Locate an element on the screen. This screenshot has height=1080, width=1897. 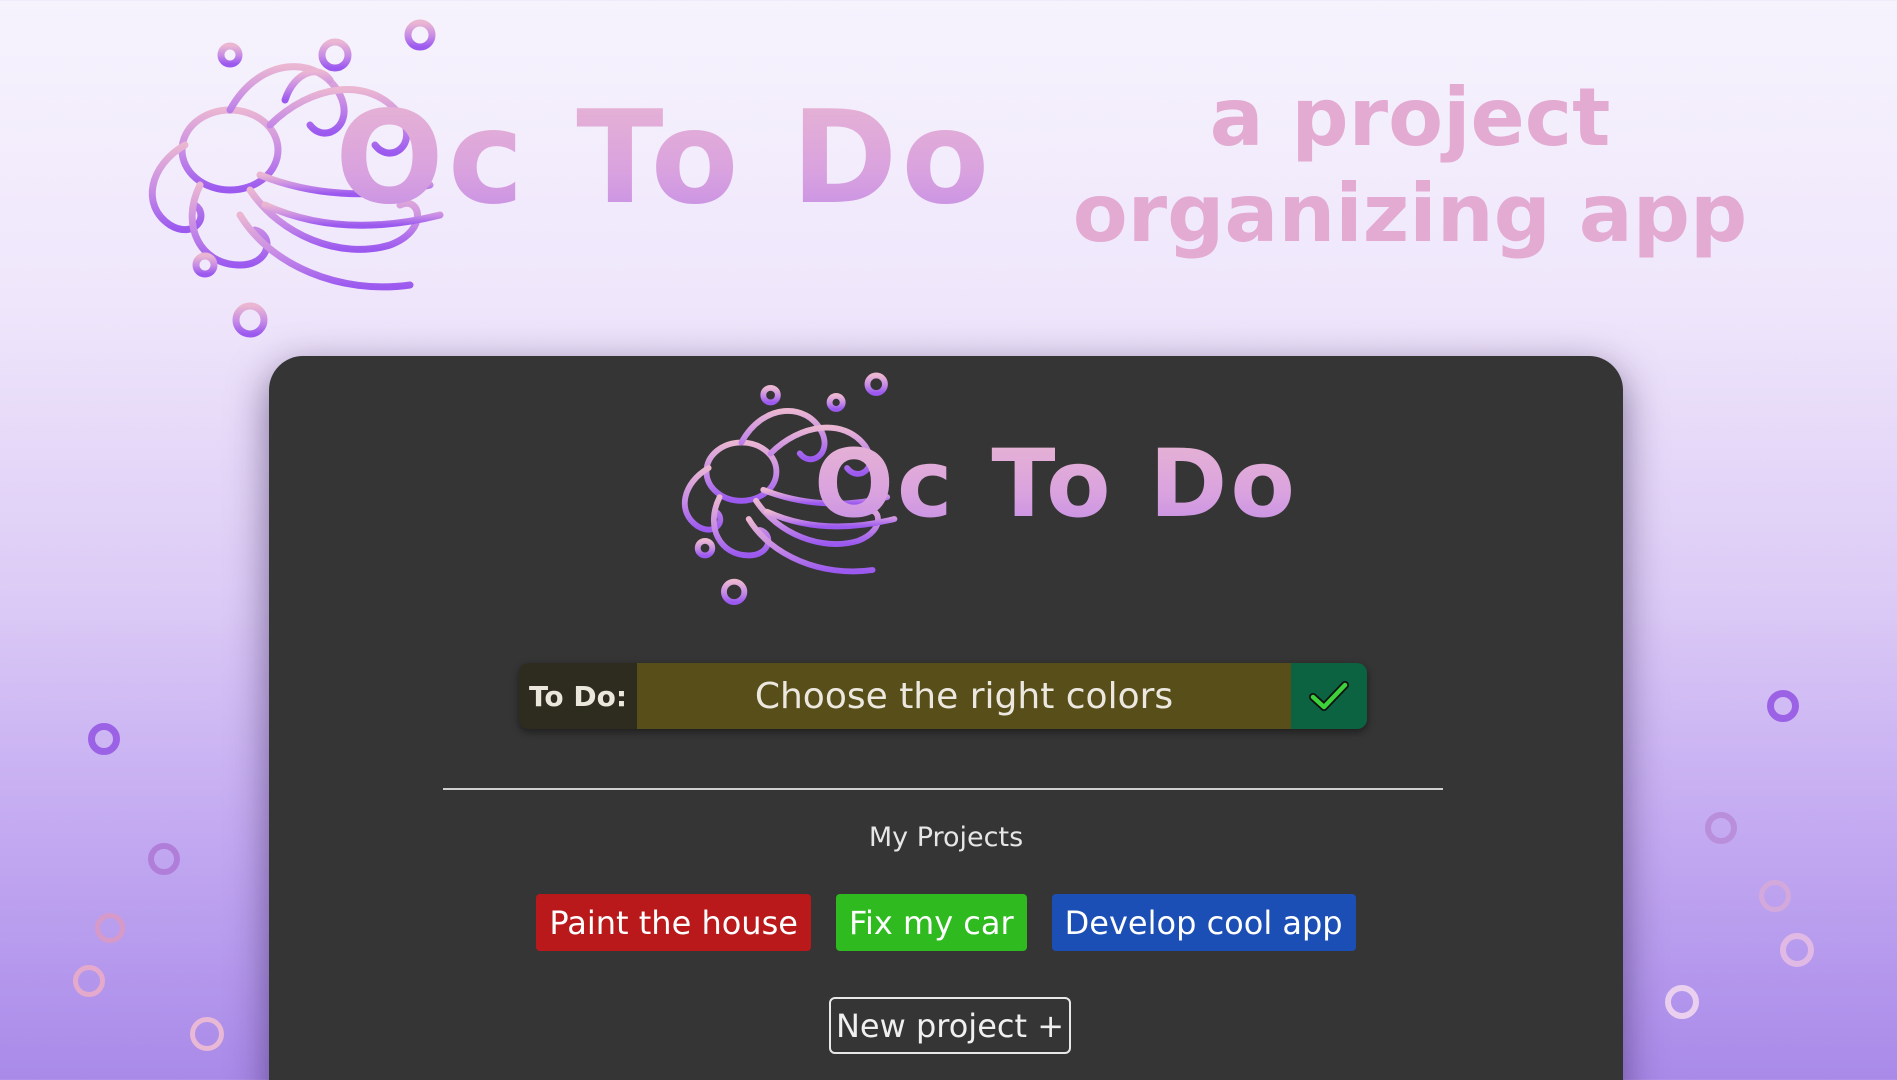
hero-app-title: Oc To Do is located at coordinates (664, 158).